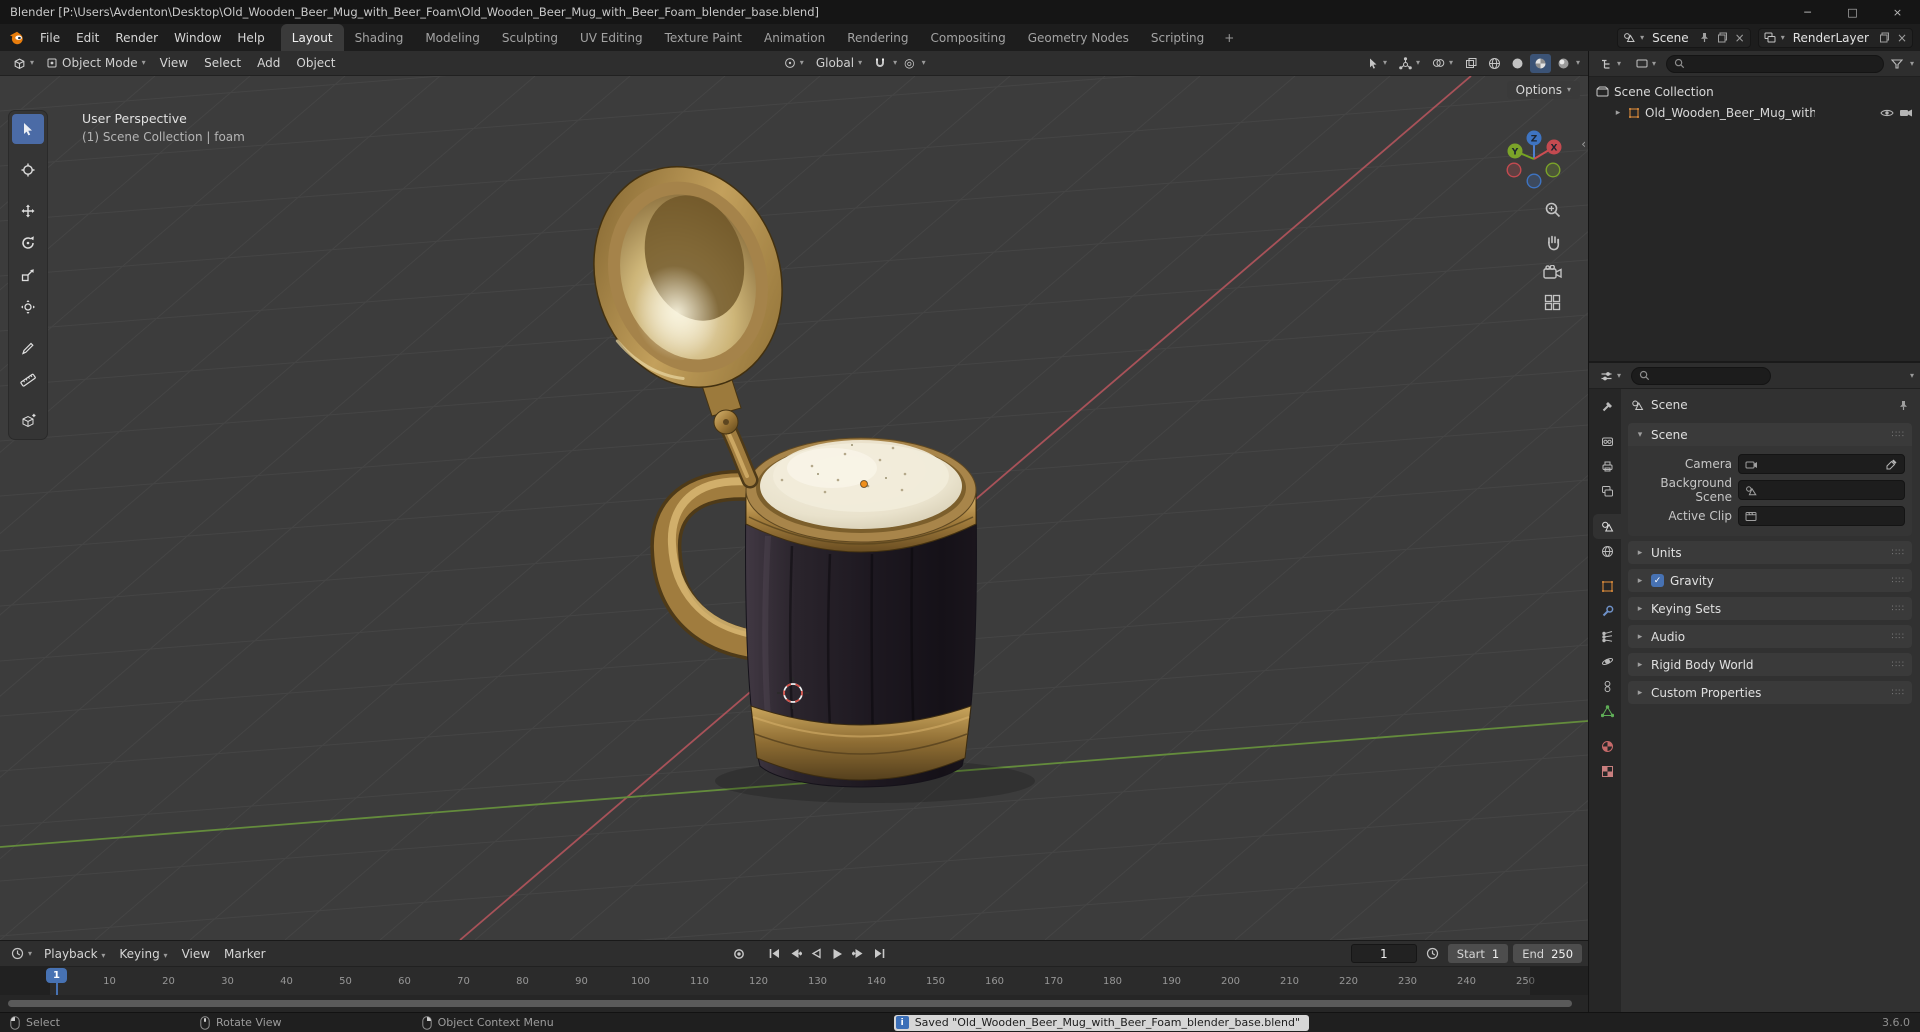 Image resolution: width=1920 pixels, height=1032 pixels. What do you see at coordinates (1629, 37) in the screenshot?
I see `browse-scene-icon` at bounding box center [1629, 37].